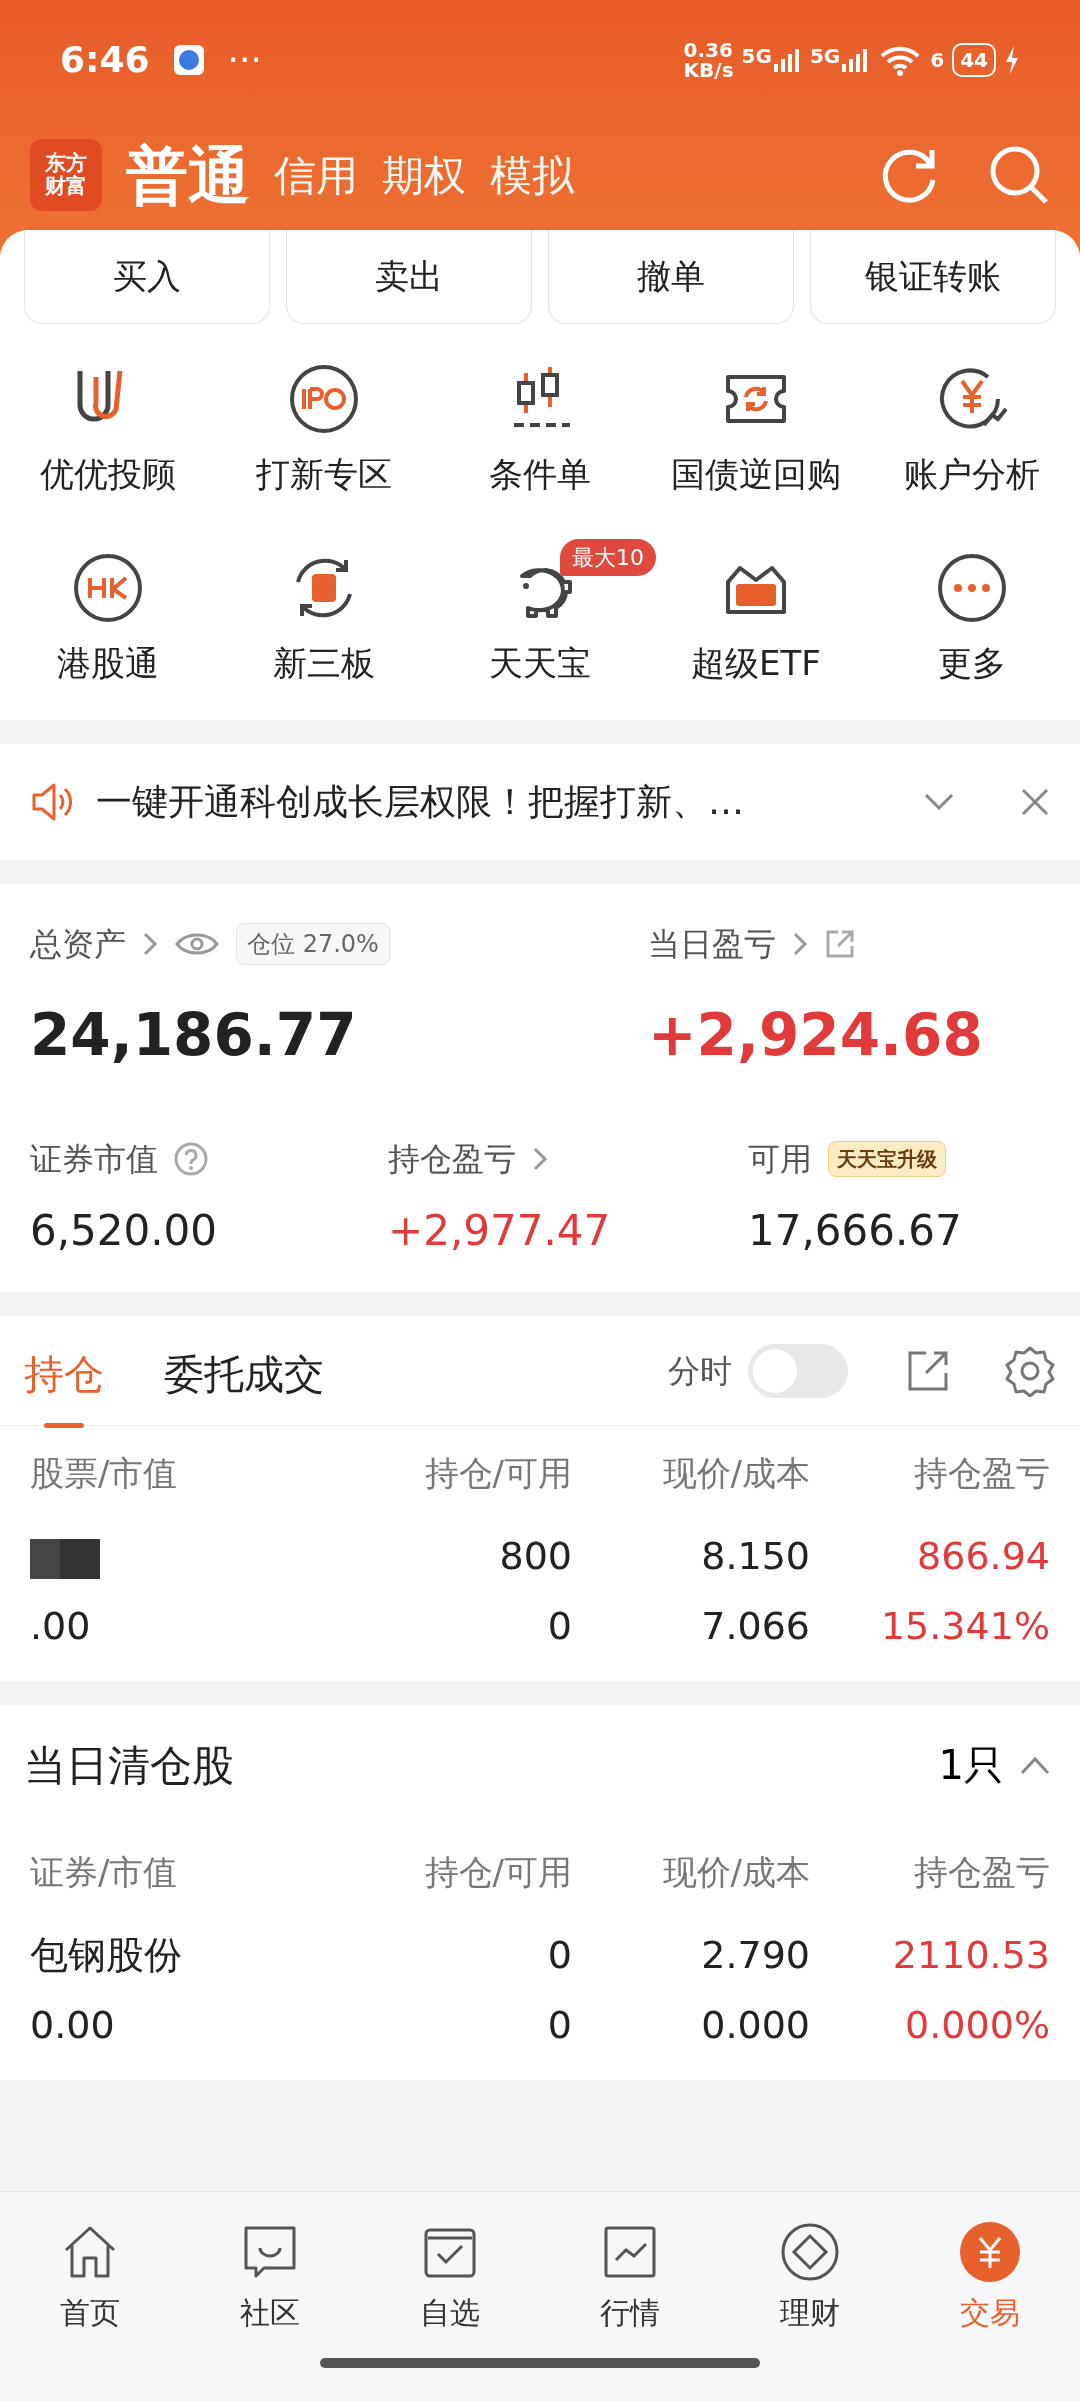 The image size is (1080, 2401). Describe the element at coordinates (840, 944) in the screenshot. I see `share-icon` at that location.